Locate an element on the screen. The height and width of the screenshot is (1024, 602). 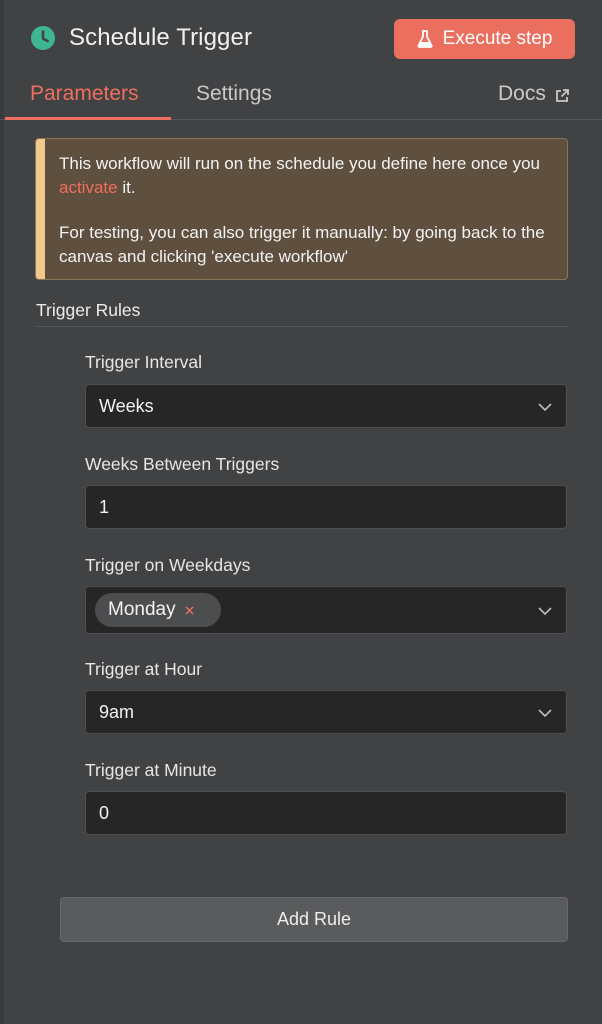
execute-step-label: Execute step is located at coordinates (497, 38).